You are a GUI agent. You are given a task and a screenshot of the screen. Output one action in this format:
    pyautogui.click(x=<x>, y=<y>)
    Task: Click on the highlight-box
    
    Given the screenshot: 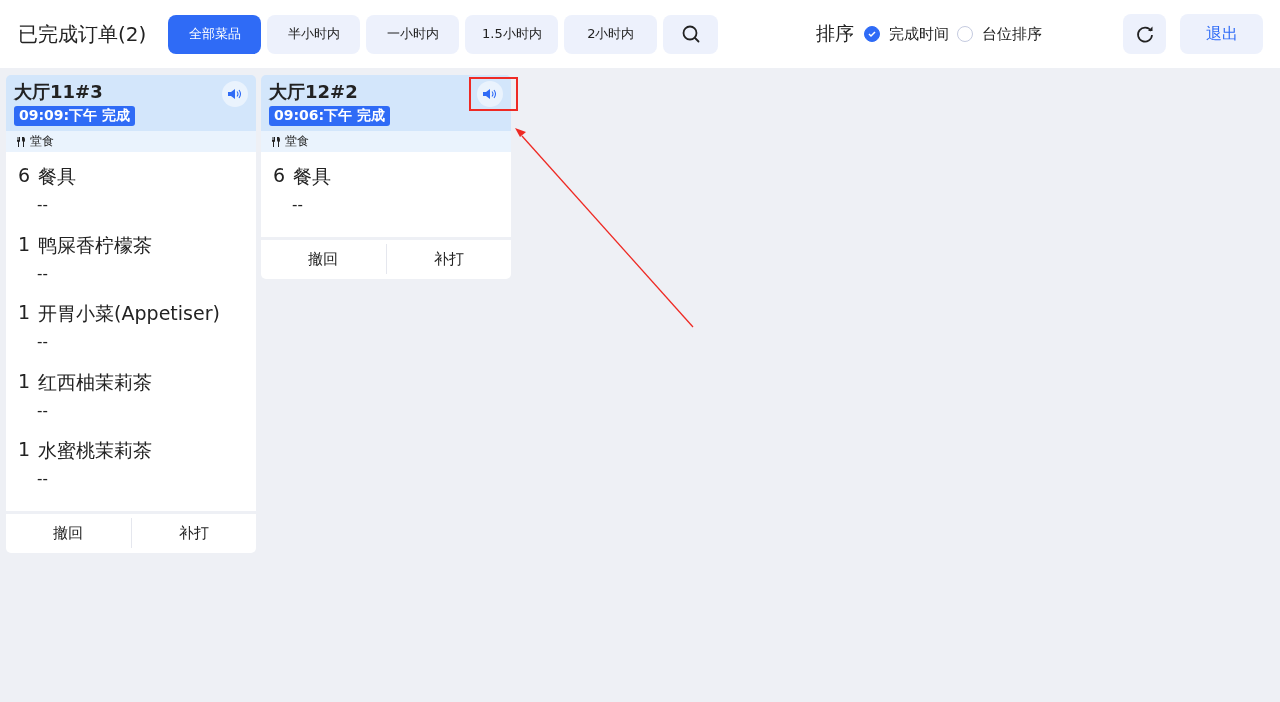 What is the action you would take?
    pyautogui.click(x=493, y=94)
    